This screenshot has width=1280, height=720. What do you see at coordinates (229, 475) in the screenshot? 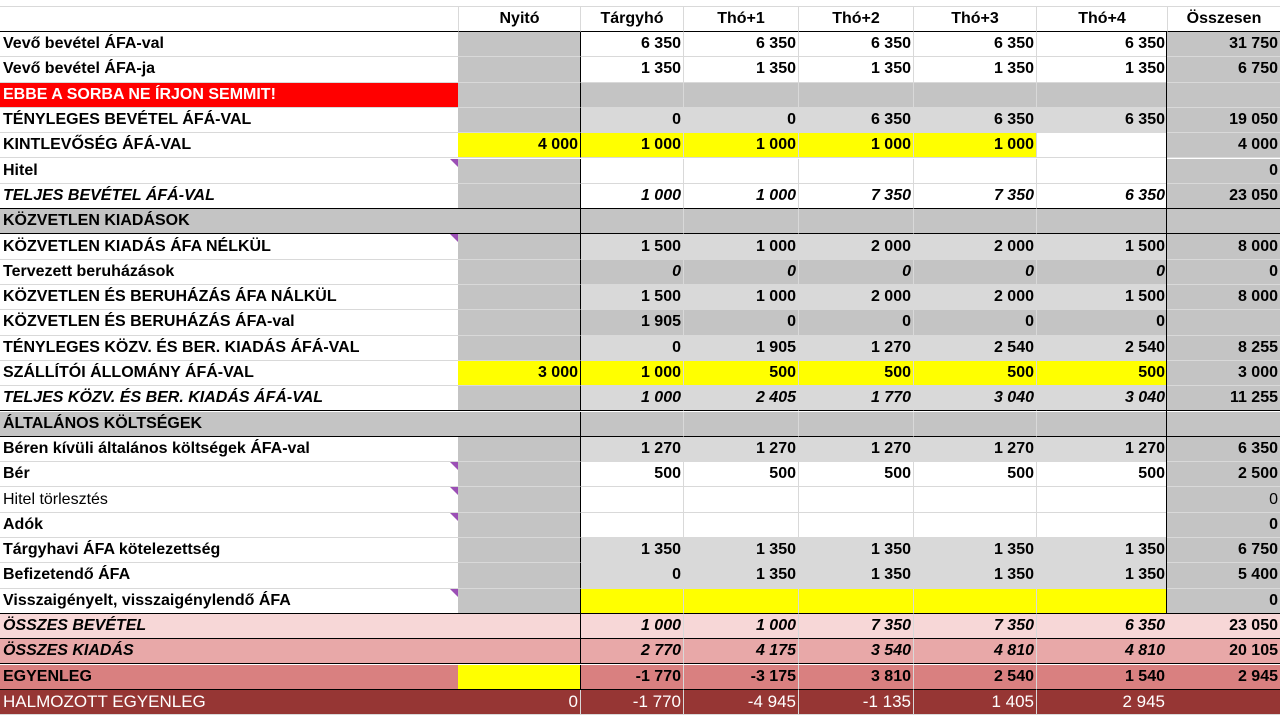
I see `row-label: Bér` at bounding box center [229, 475].